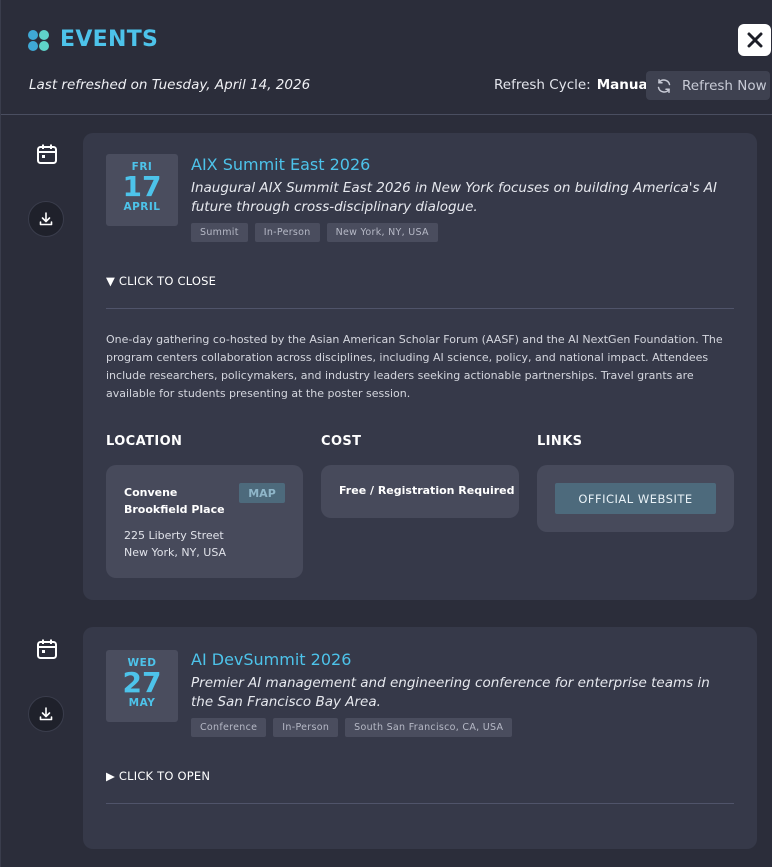 This screenshot has height=867, width=772. Describe the element at coordinates (161, 281) in the screenshot. I see `details-toggle: ▼ CLICK TO CLOSE` at that location.